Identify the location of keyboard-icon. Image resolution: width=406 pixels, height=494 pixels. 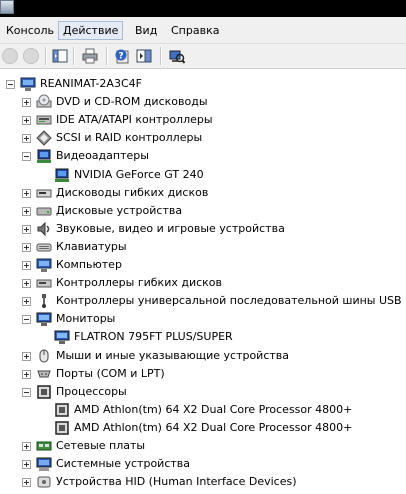
(44, 247).